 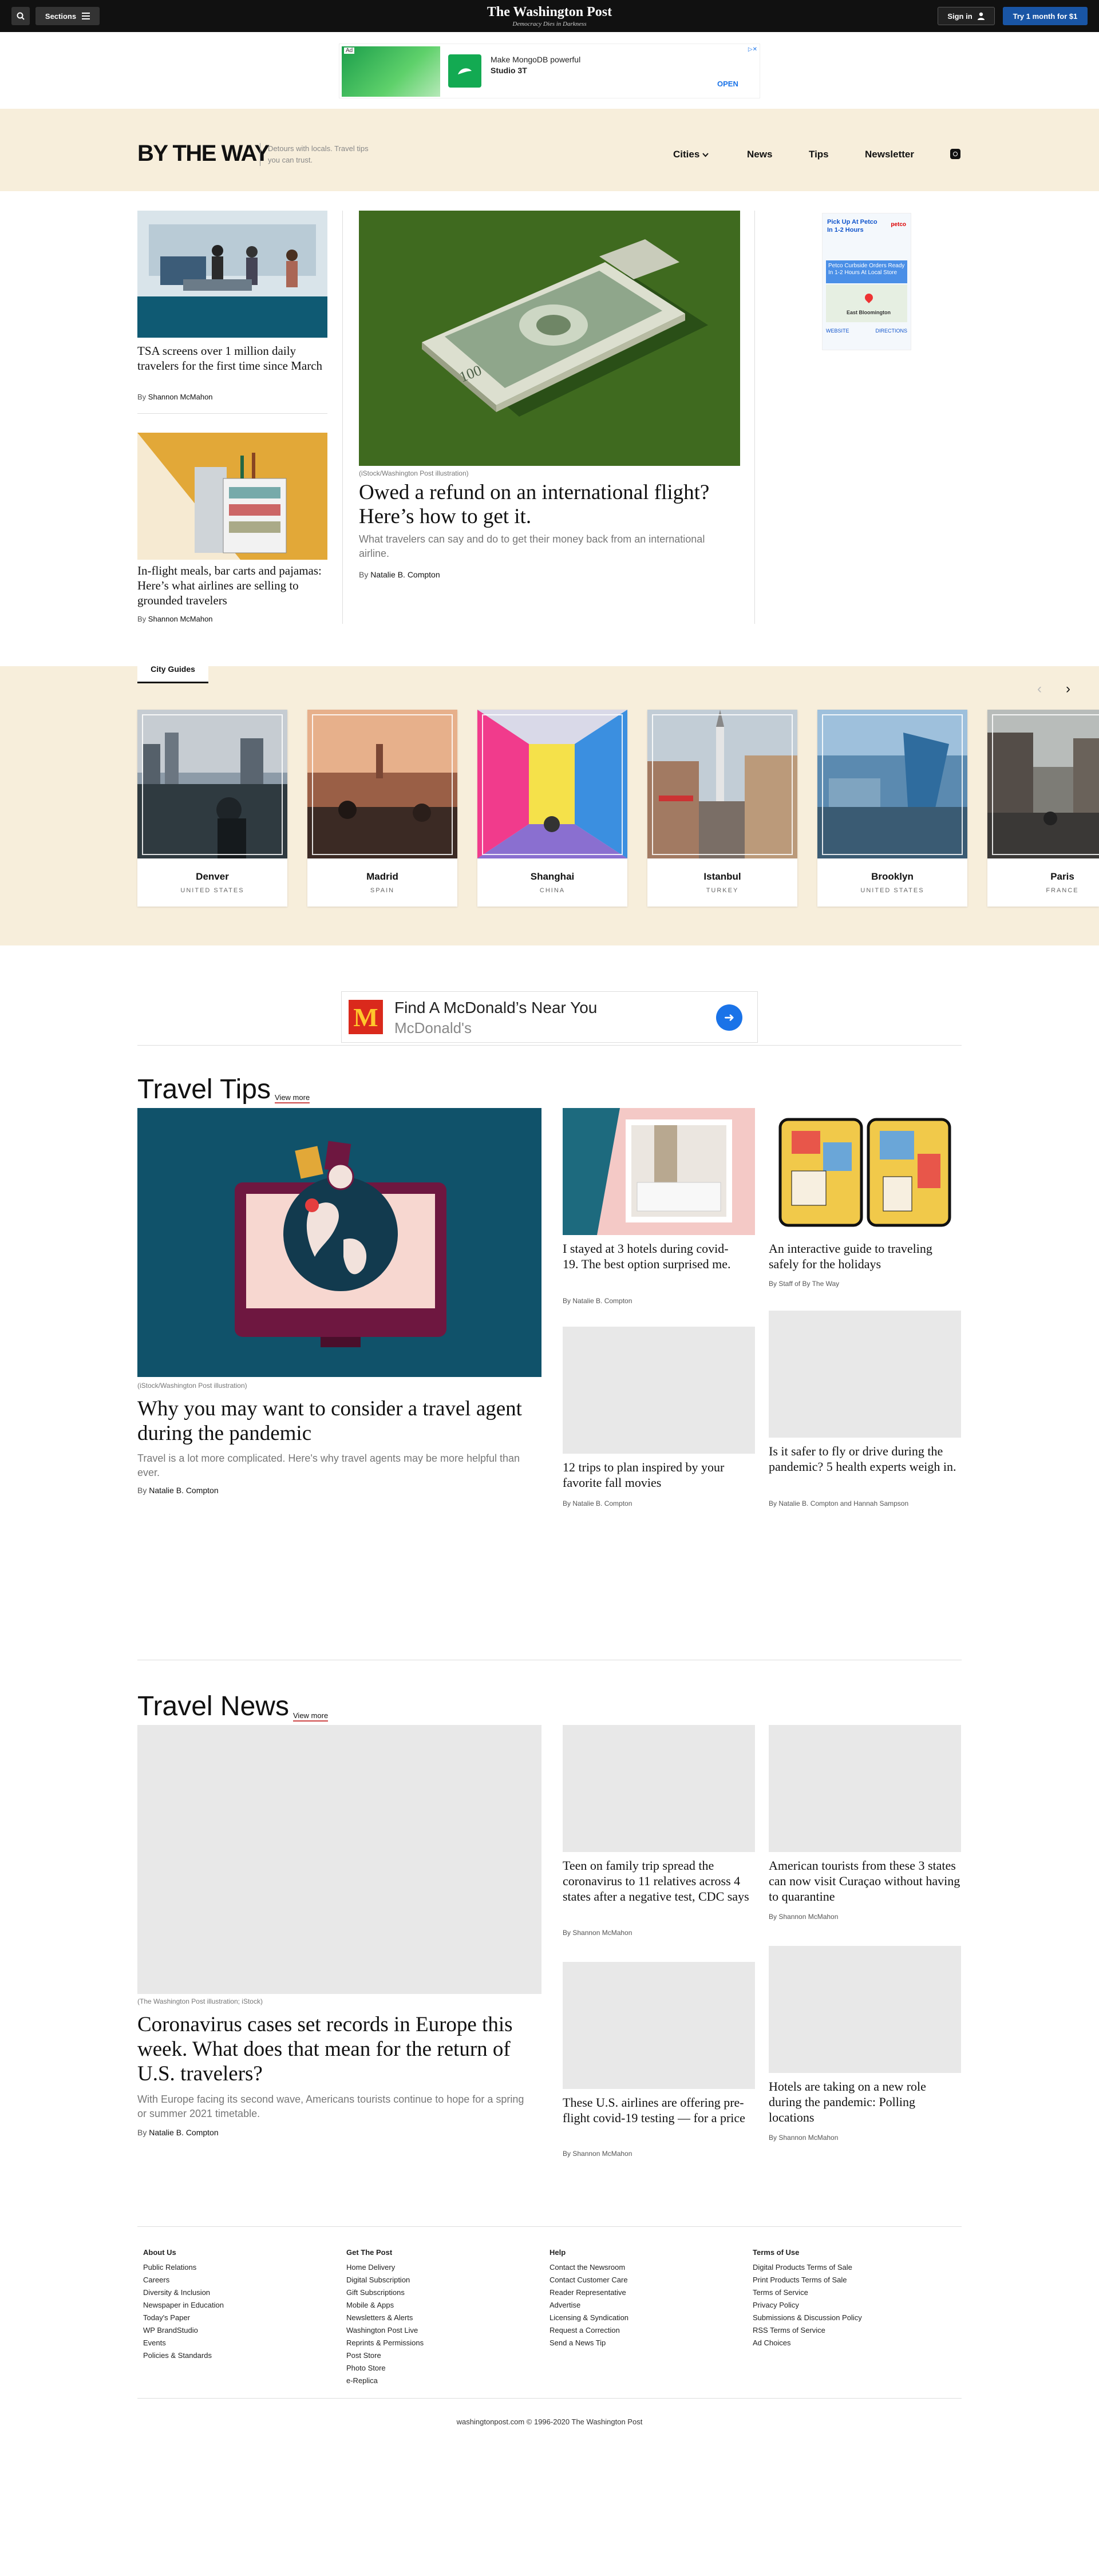 I want to click on travel-news-view-more: View more, so click(x=311, y=1716).